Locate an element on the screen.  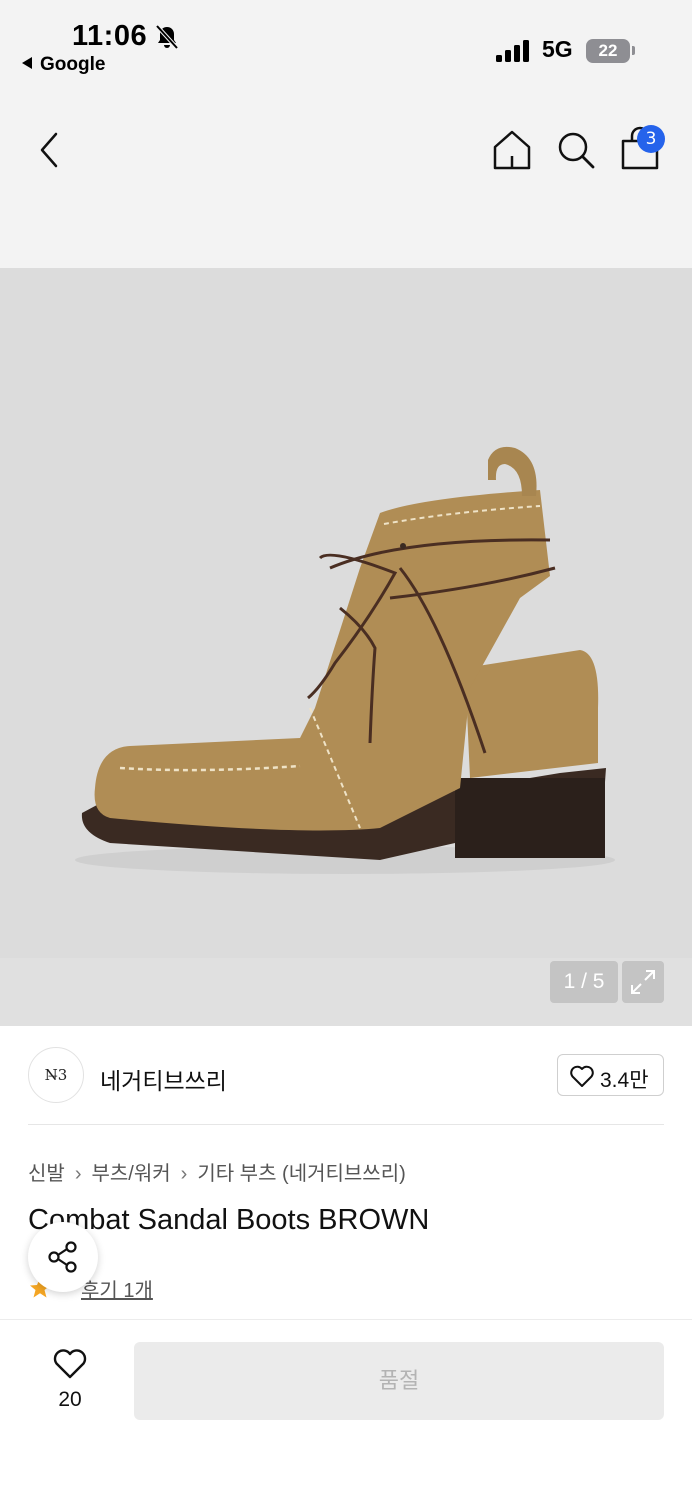
brand-logo: N̶3 is located at coordinates (56, 1075).